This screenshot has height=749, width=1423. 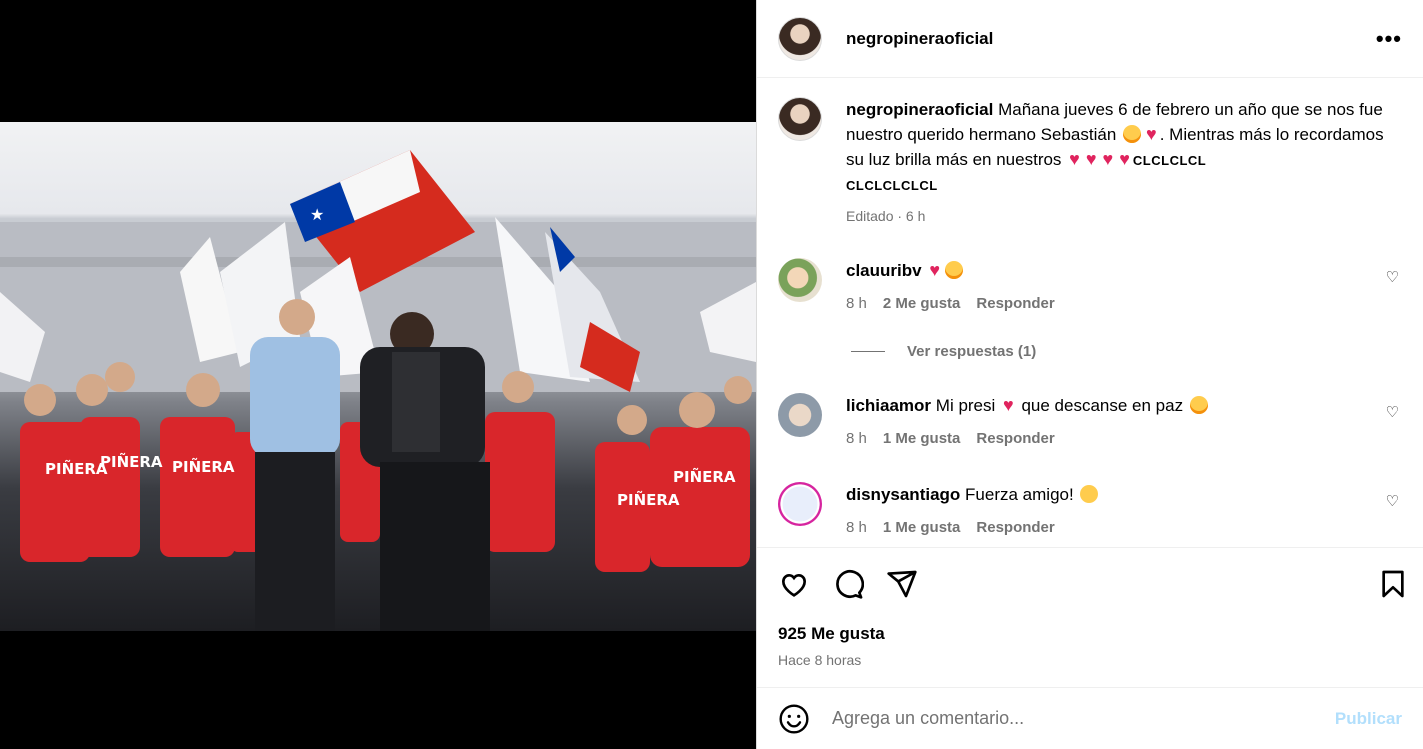 What do you see at coordinates (800, 38) in the screenshot?
I see `author-avatar` at bounding box center [800, 38].